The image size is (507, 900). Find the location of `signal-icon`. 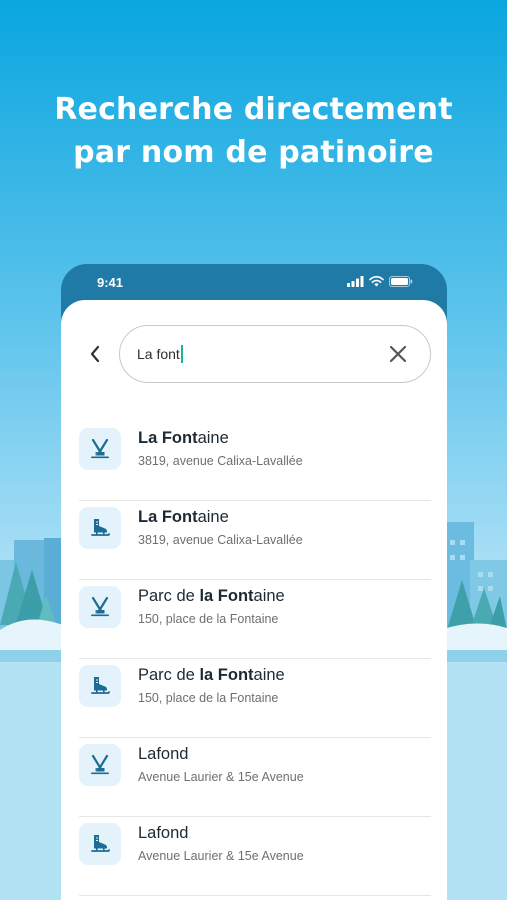

signal-icon is located at coordinates (355, 281).